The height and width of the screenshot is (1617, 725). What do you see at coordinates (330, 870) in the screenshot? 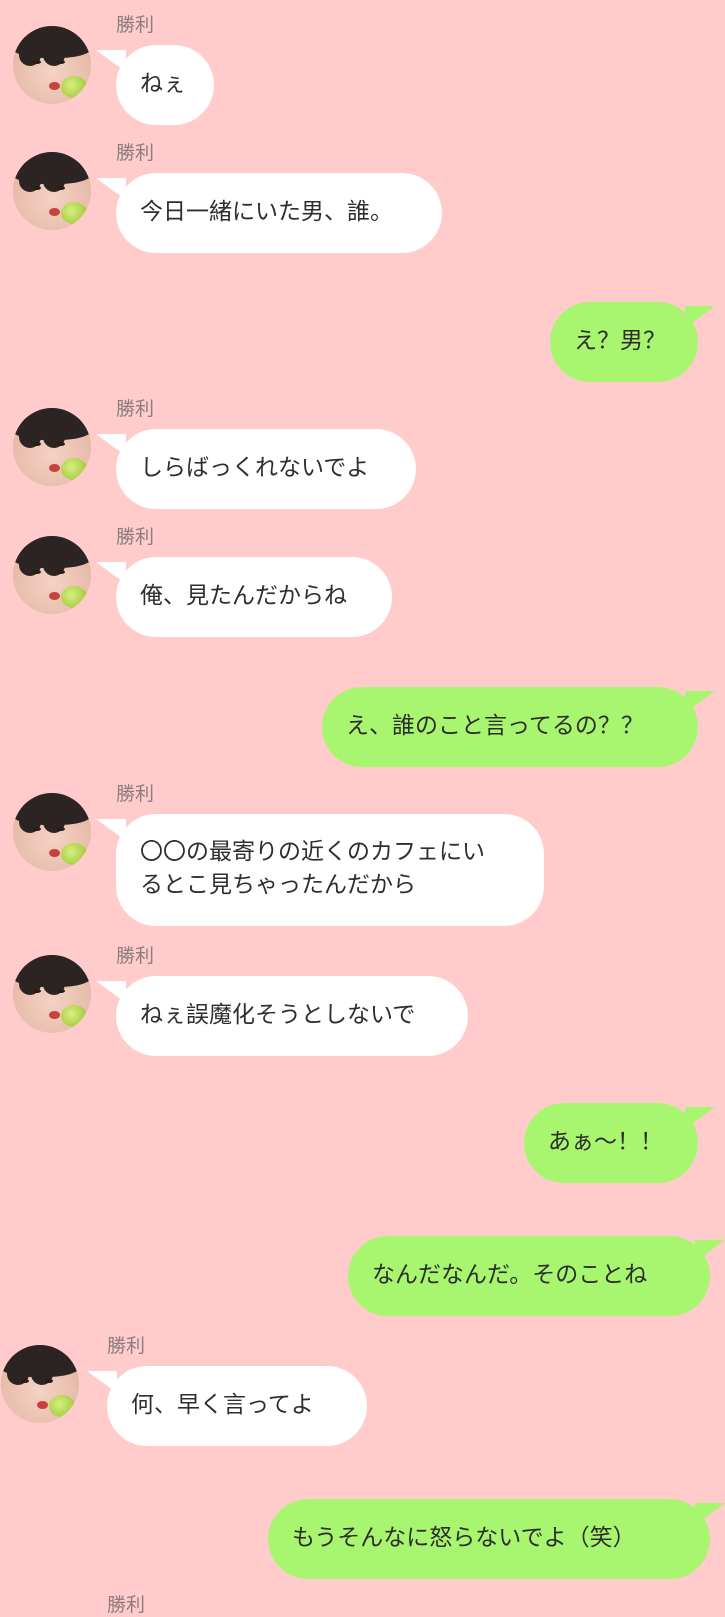
I see `message-bubble: 〇〇の最寄りの近くのカフェにい るとこ見ちゃったんだから` at bounding box center [330, 870].